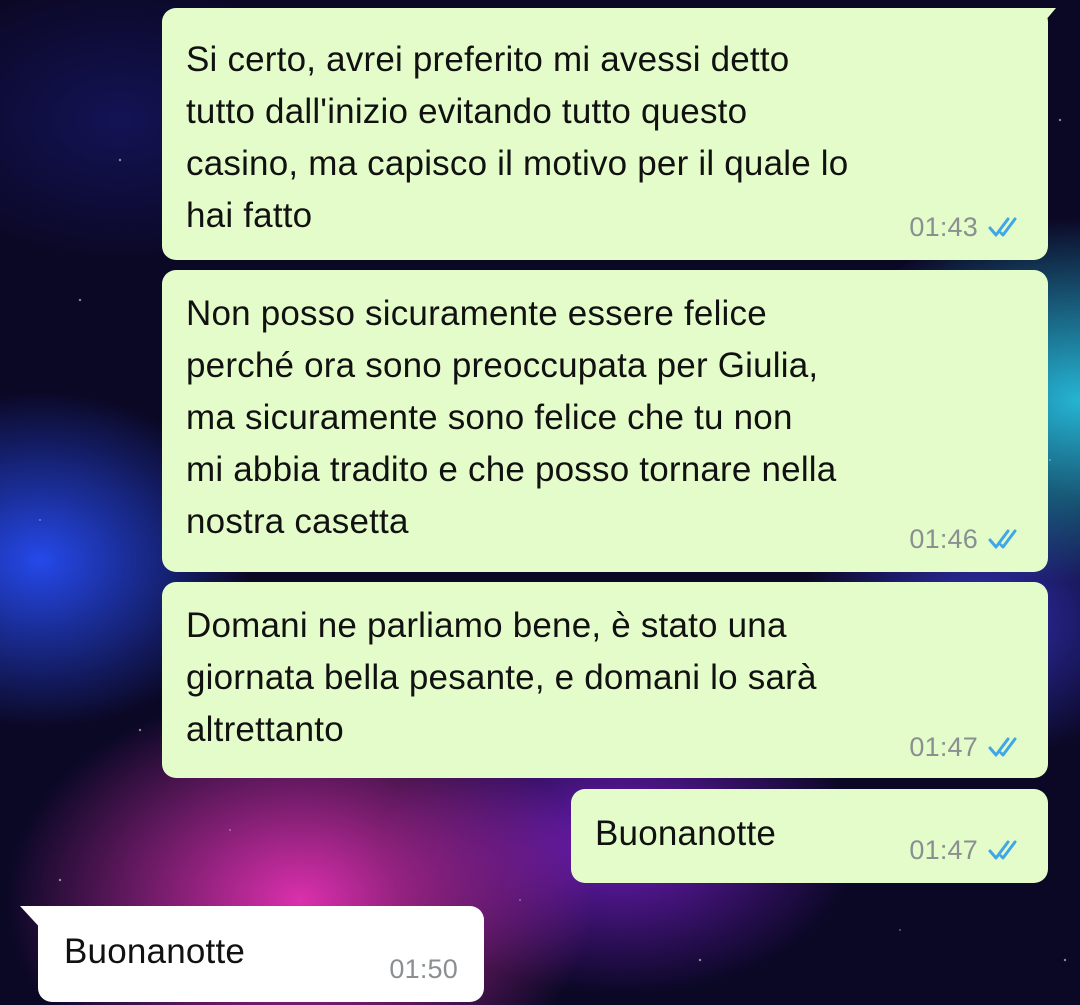 The width and height of the screenshot is (1080, 1005). I want to click on message-meta: 01:43, so click(965, 227).